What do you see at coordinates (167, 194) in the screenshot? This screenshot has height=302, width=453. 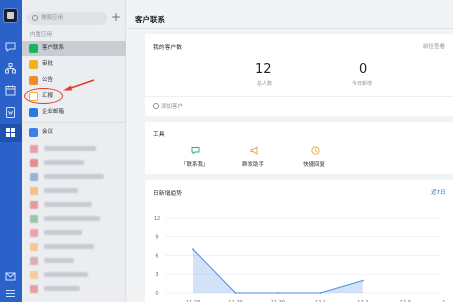 I see `card-title: 日新增趋势` at bounding box center [167, 194].